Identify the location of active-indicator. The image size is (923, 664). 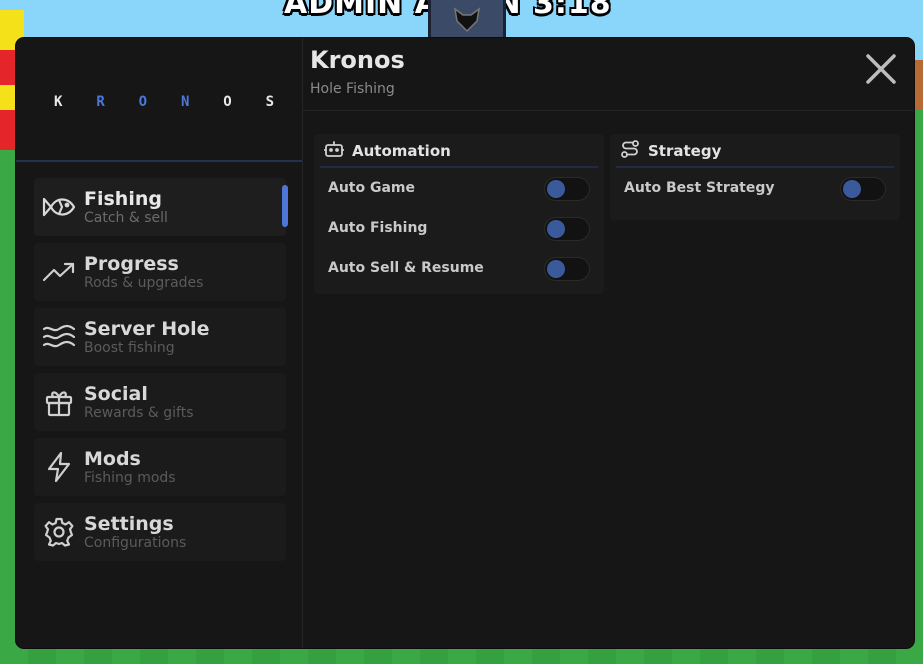
(285, 206).